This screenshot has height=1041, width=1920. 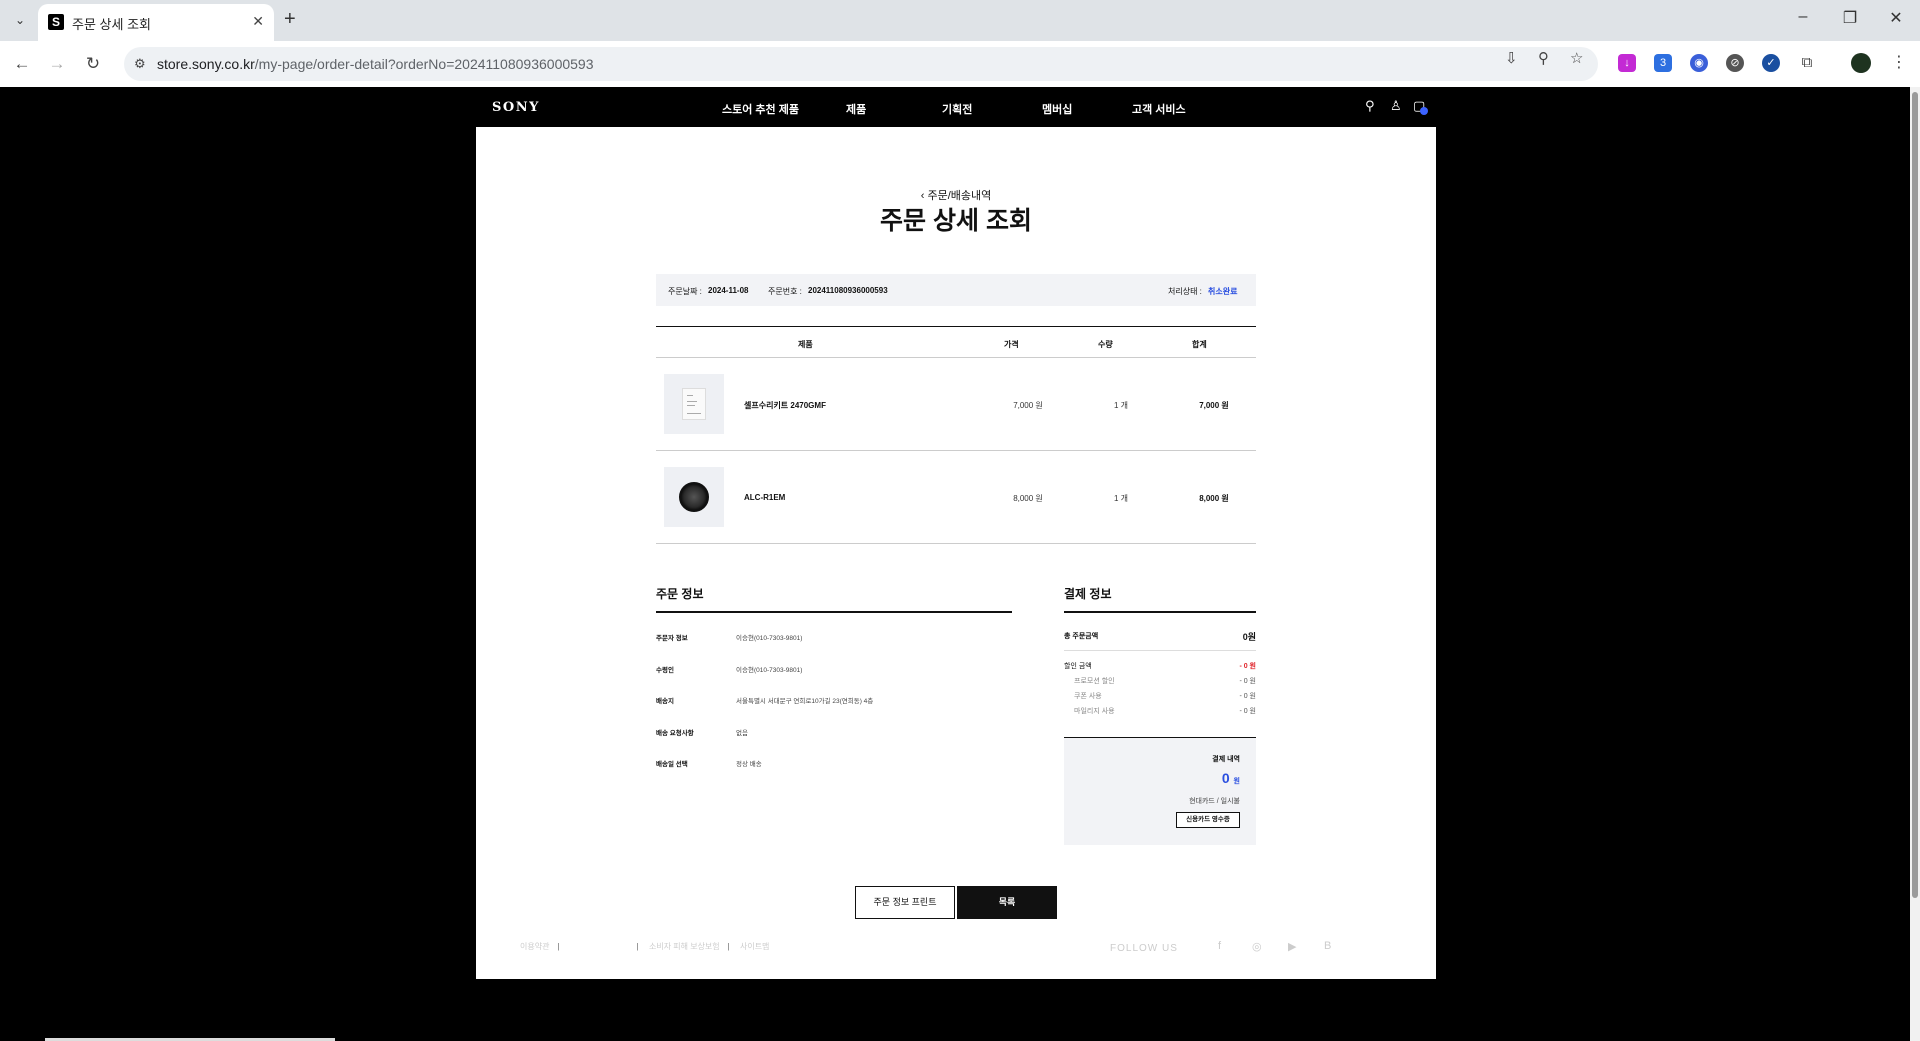 What do you see at coordinates (905, 902) in the screenshot?
I see `print-order-button: 주문 정보 프린트` at bounding box center [905, 902].